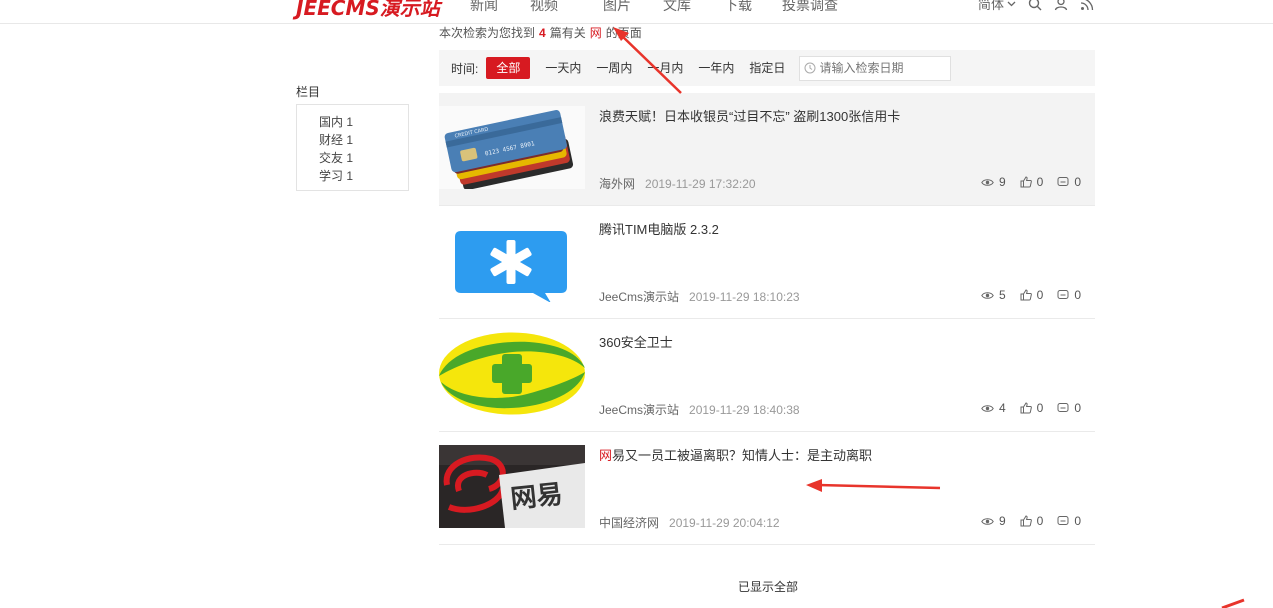 This screenshot has height=608, width=1273. I want to click on view-count: 5, so click(993, 295).